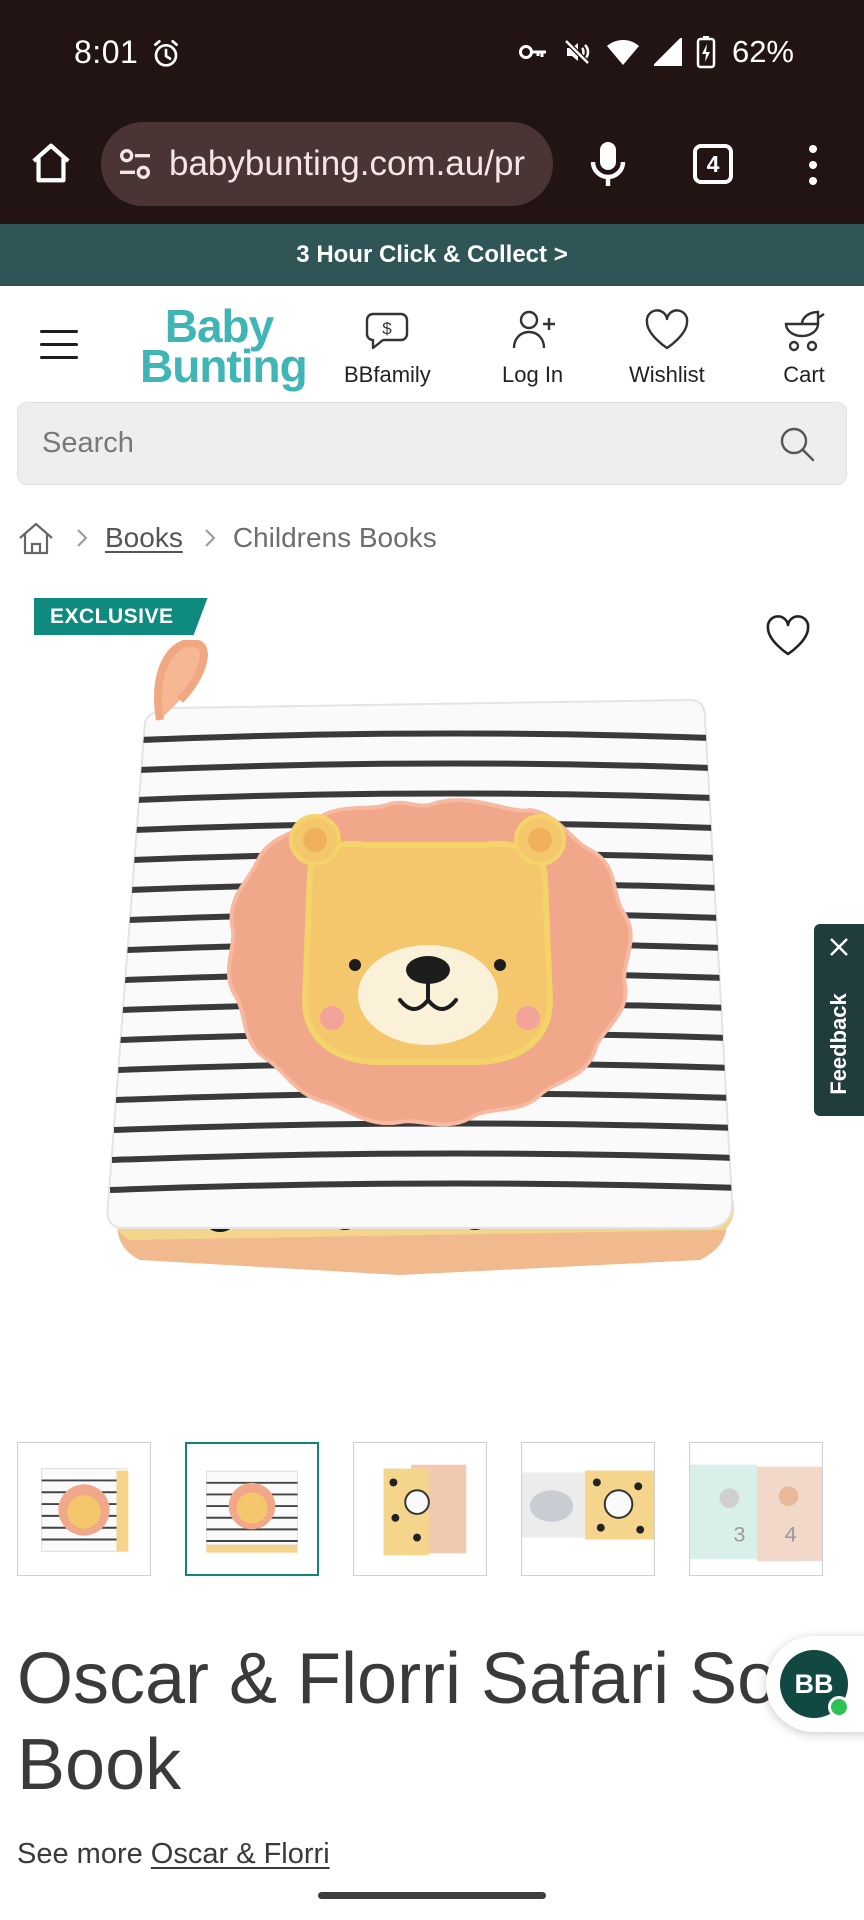  Describe the element at coordinates (121, 616) in the screenshot. I see `exclusive-badge: EXCLUSIVE` at that location.